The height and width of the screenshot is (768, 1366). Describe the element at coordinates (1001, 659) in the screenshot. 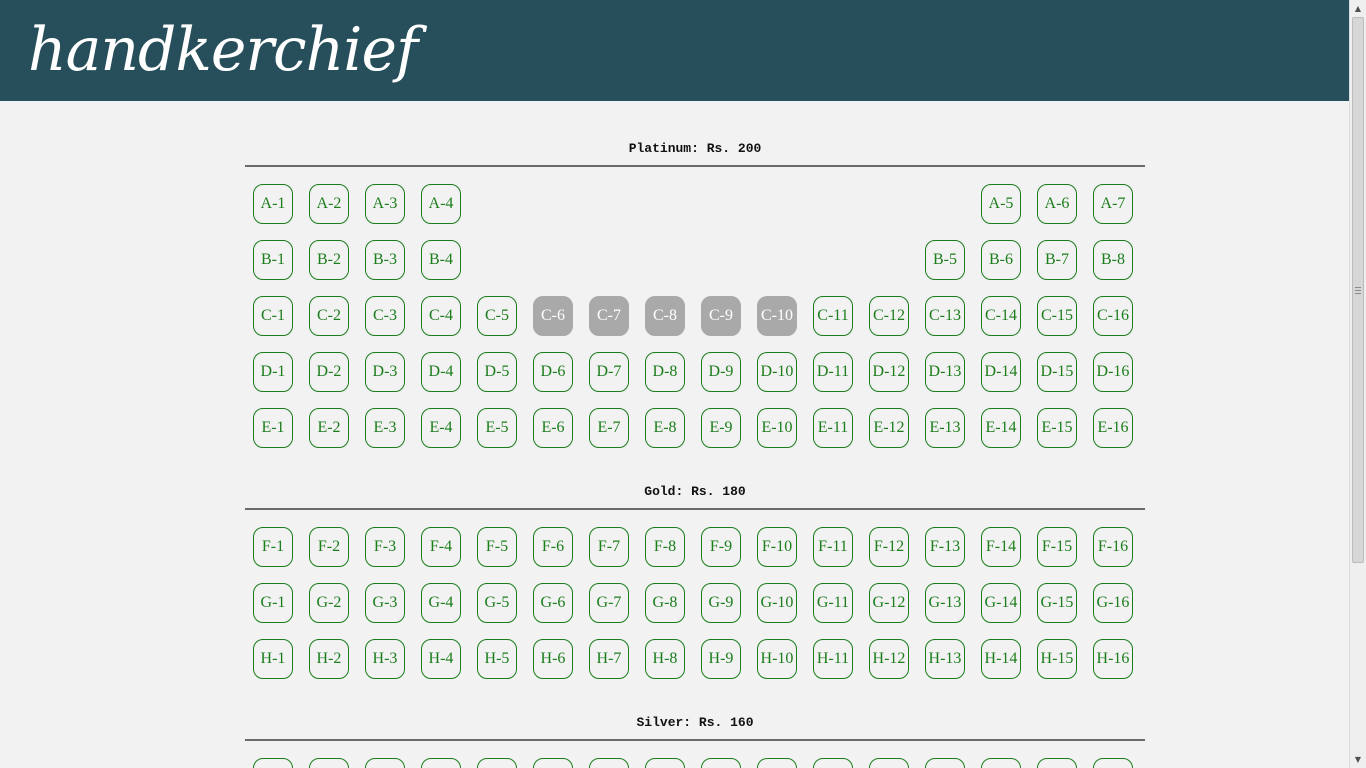

I see `seat-button: H-14` at that location.